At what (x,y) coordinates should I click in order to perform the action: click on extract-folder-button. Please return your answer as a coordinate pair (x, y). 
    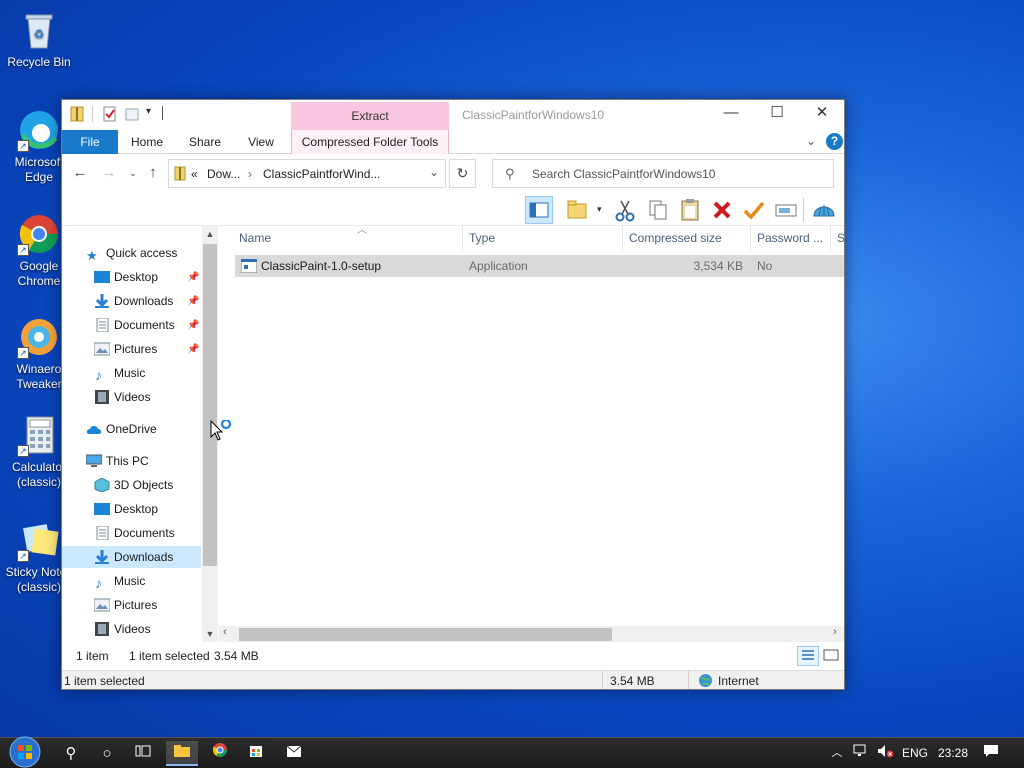
    Looking at the image, I should click on (579, 210).